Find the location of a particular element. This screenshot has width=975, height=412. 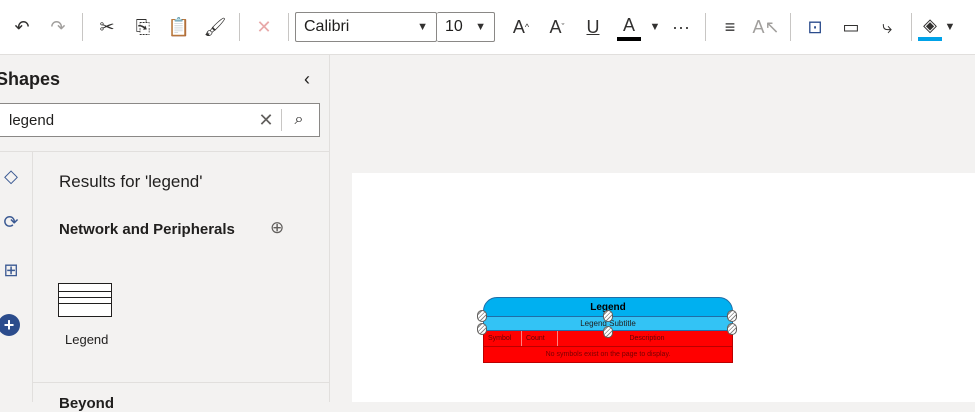

text-box-icon: ⊡ is located at coordinates (815, 27).